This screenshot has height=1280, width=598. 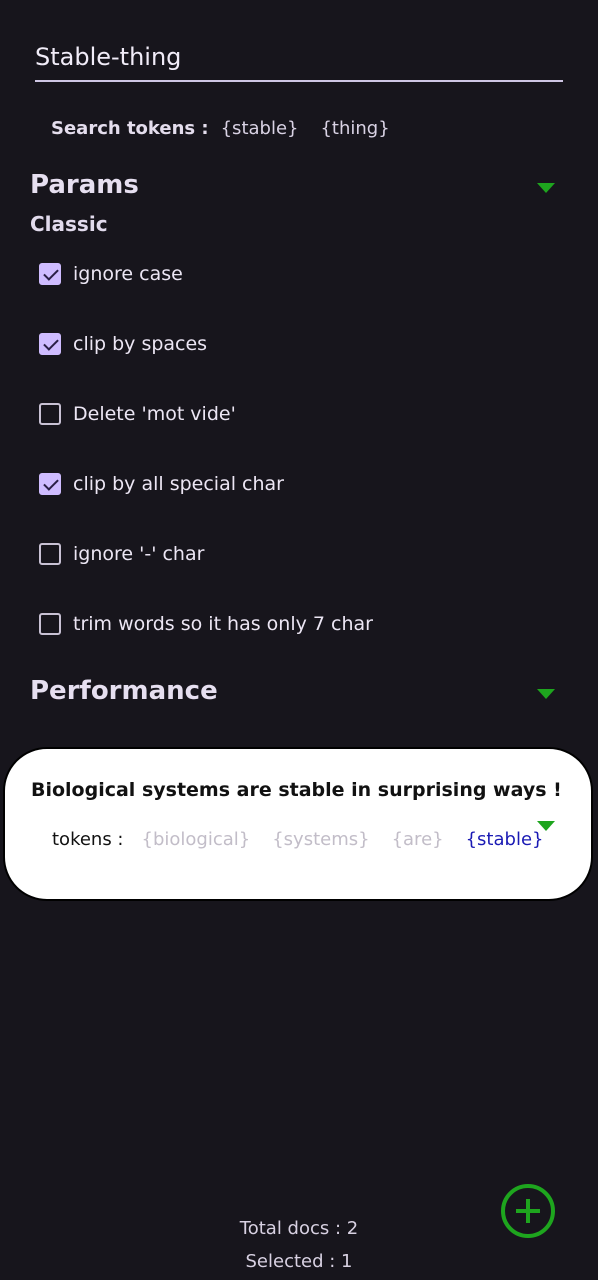 I want to click on option-trim-words: trim words so it has only 7 char, so click(x=206, y=624).